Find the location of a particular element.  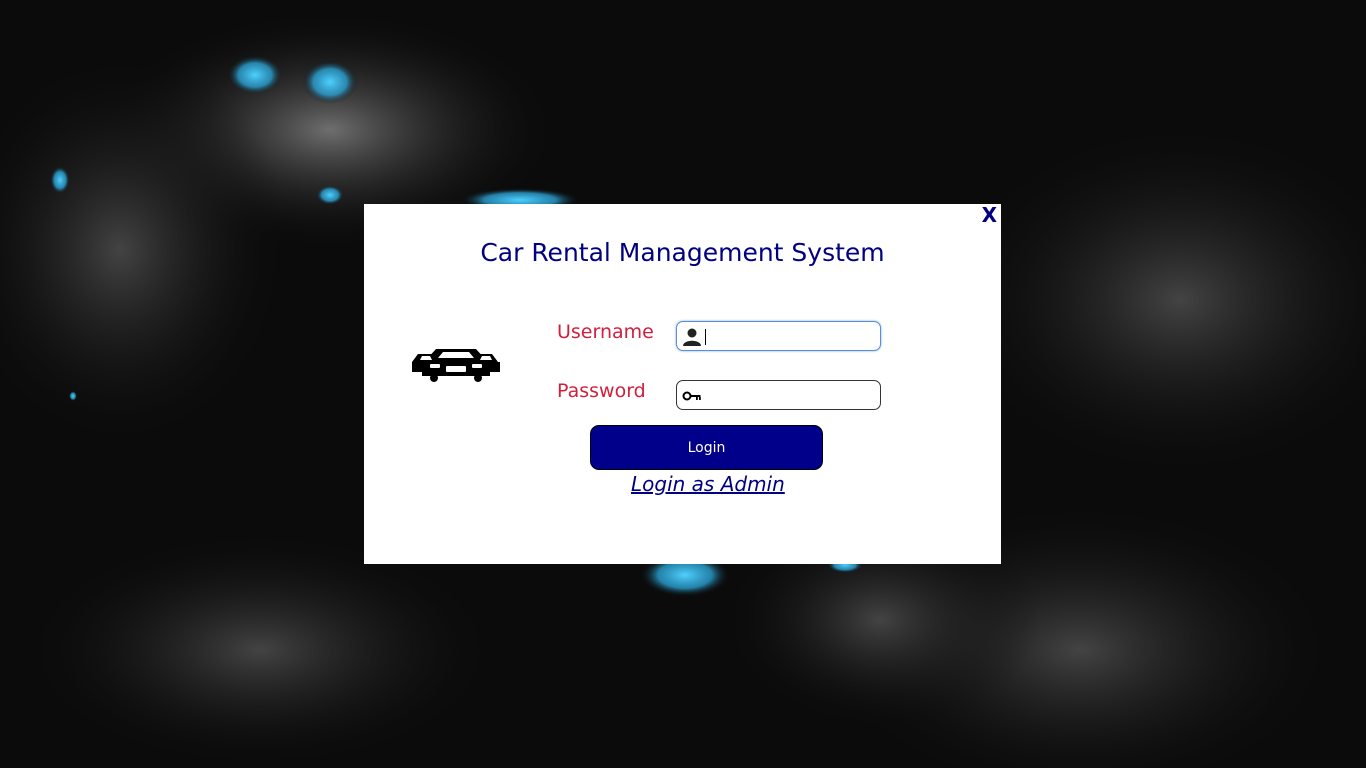

dialog-title: Car Rental Management System is located at coordinates (682, 252).